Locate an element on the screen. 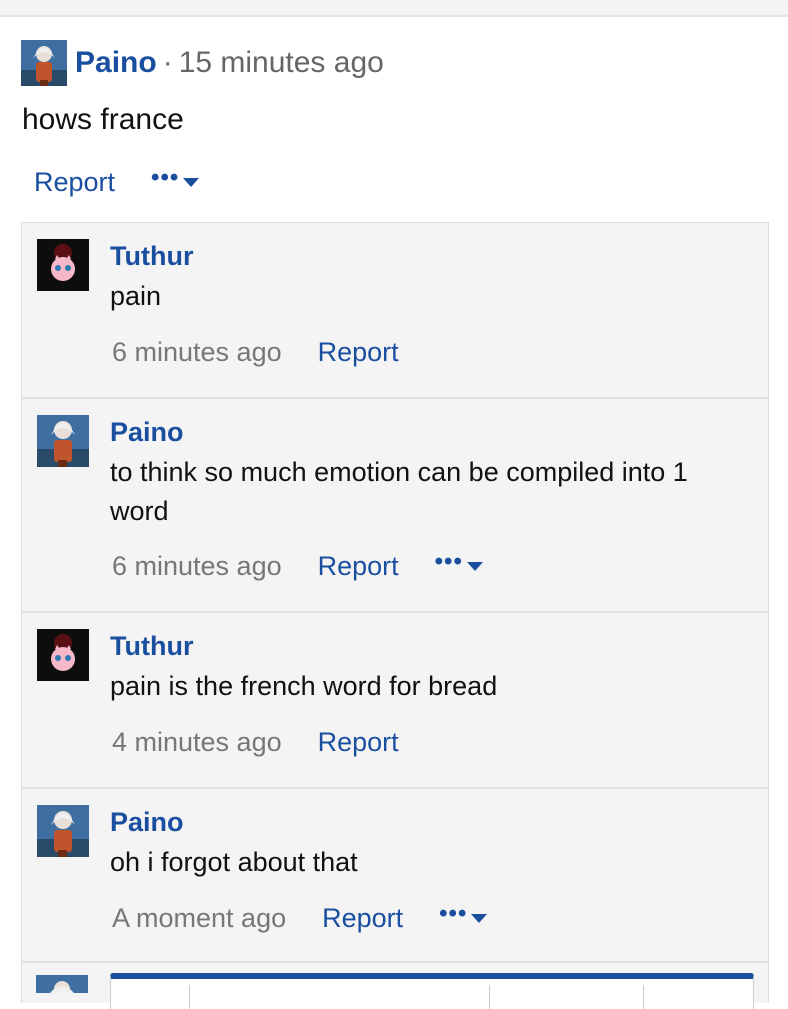 The image size is (788, 1009). reply-meta: A moment ago Report ••• is located at coordinates (300, 917).